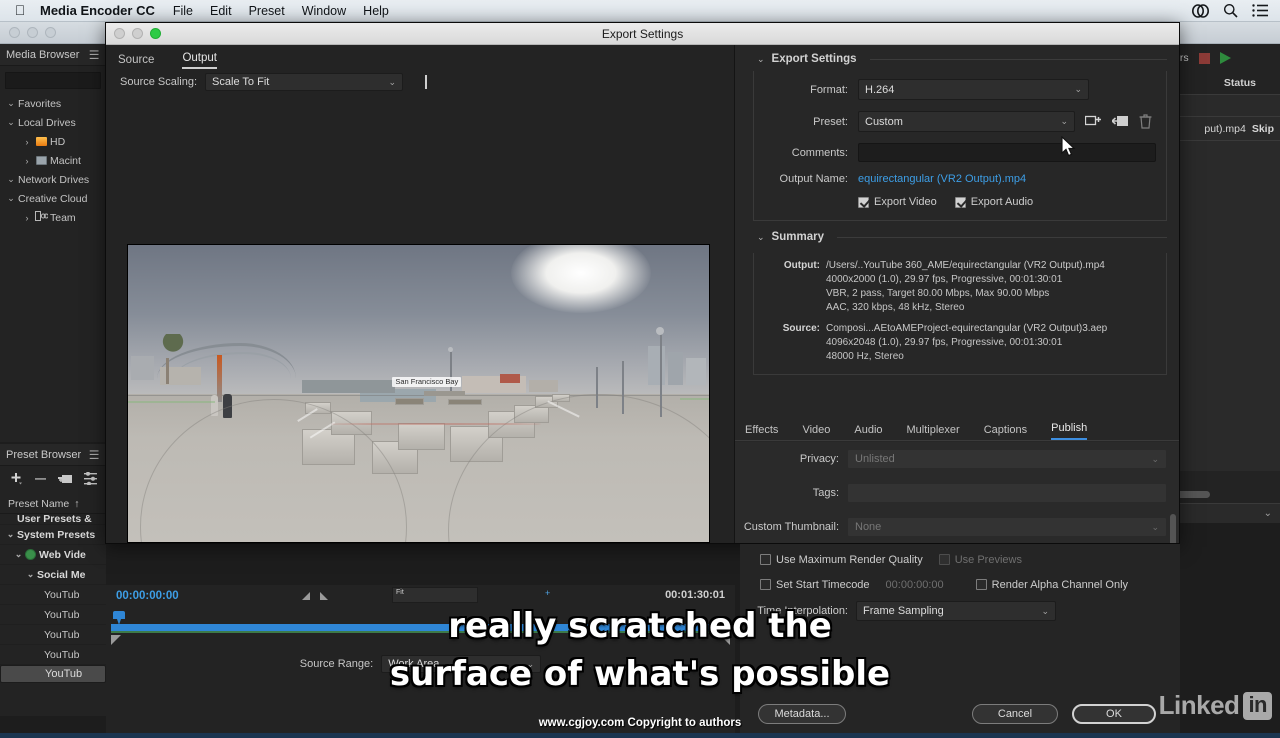  Describe the element at coordinates (1051, 585) in the screenshot. I see `render-alpha-channel-only-checkbox: Render Alpha Channel Only` at that location.